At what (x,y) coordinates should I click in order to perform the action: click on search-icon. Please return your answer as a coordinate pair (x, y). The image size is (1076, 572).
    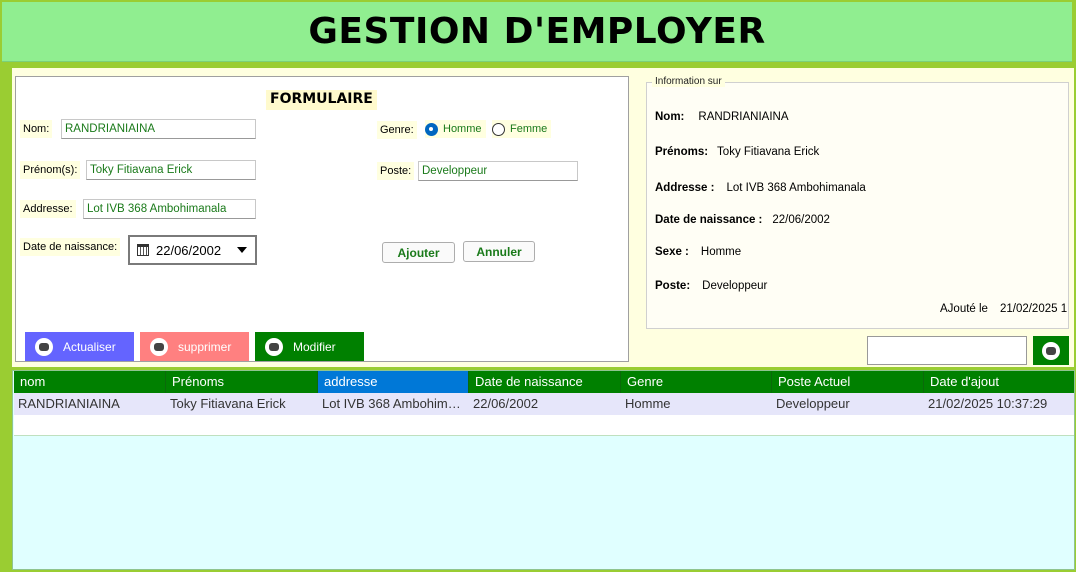
    Looking at the image, I should click on (1051, 350).